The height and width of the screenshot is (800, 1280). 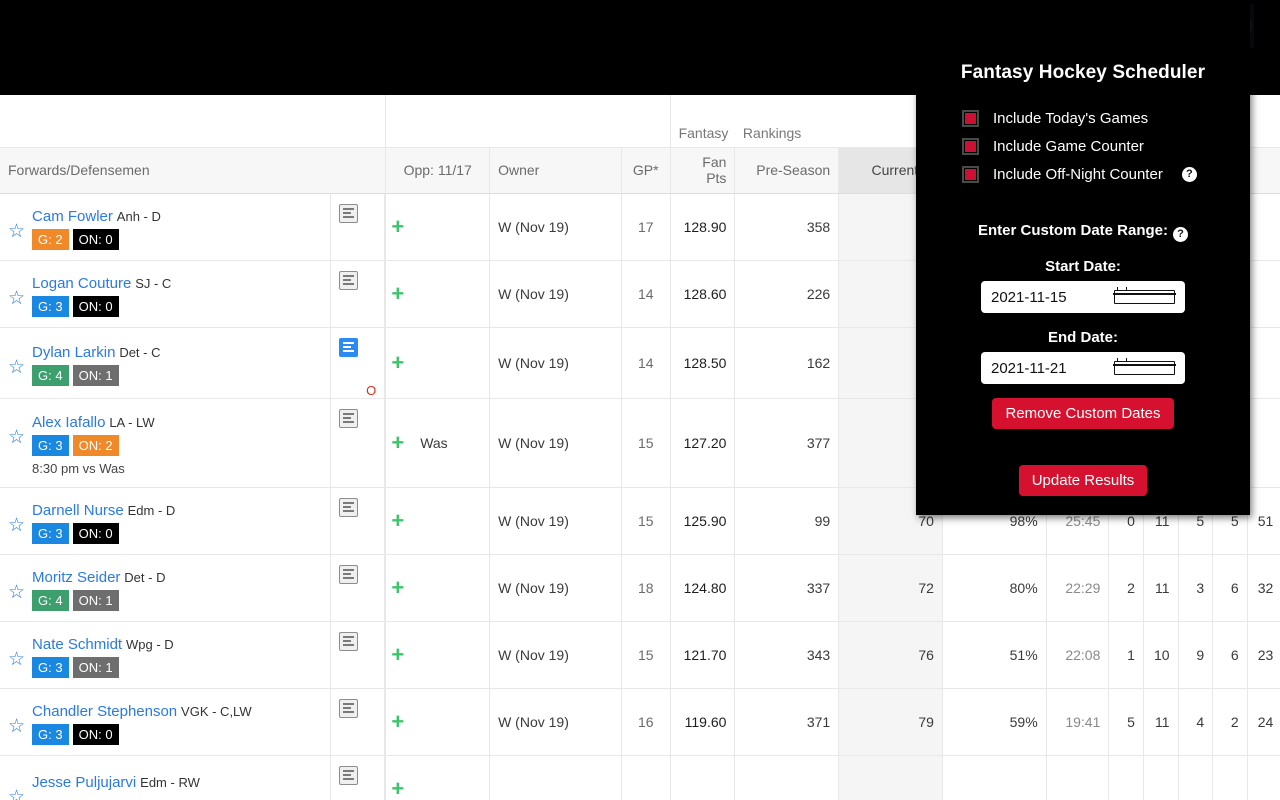 What do you see at coordinates (1144, 366) in the screenshot?
I see `calendar-icon-end` at bounding box center [1144, 366].